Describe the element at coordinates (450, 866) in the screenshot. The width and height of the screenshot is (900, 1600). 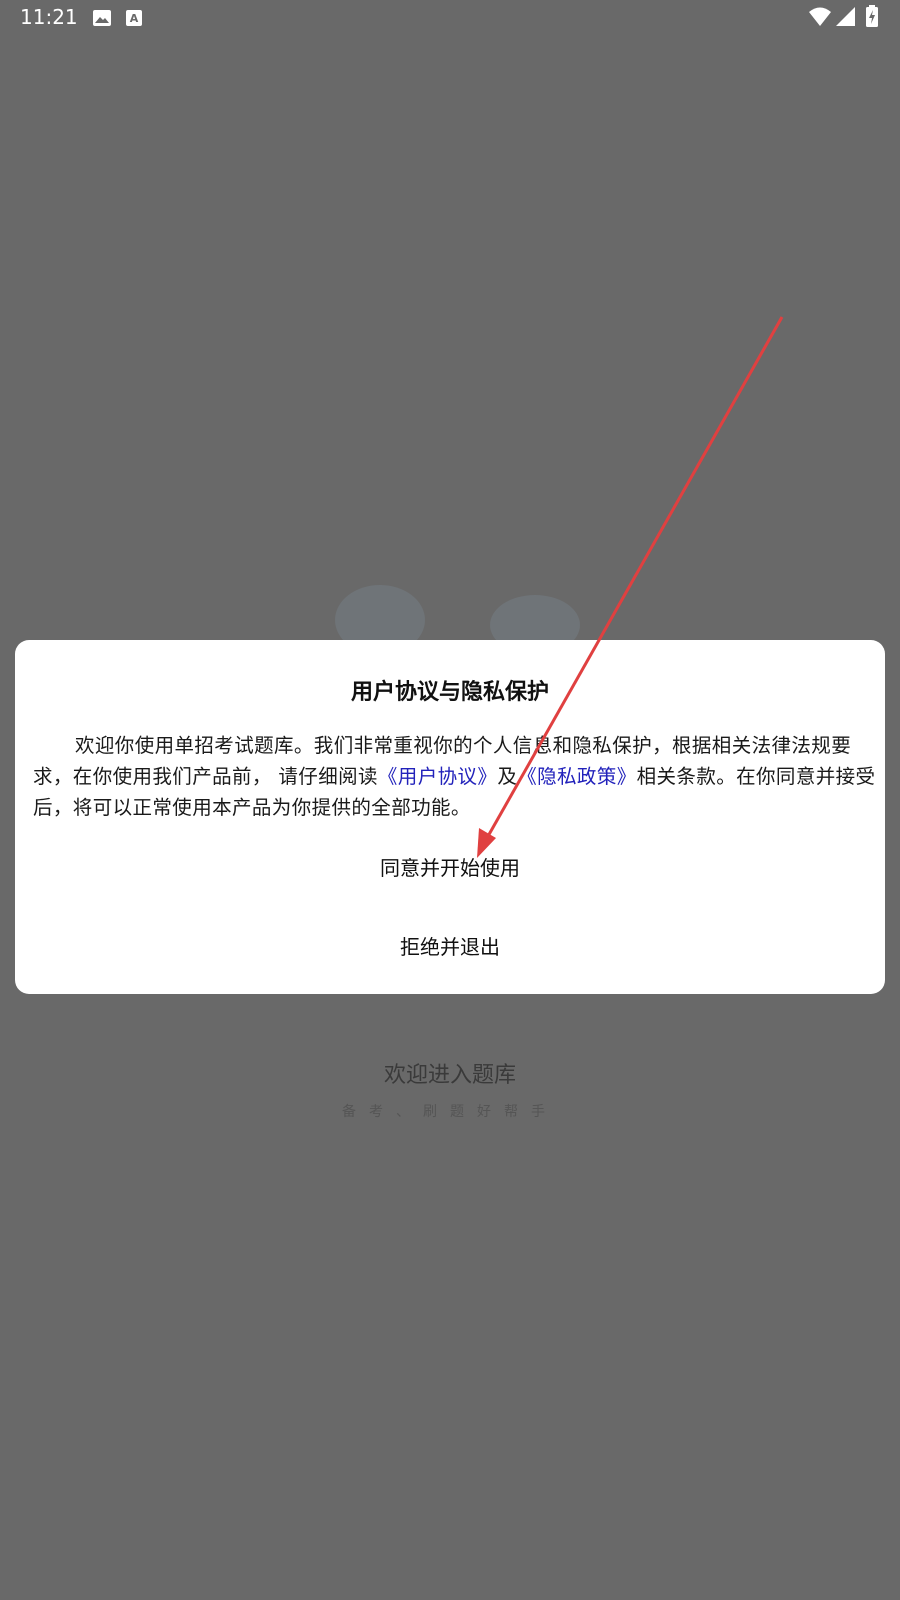
I see `agree-button: 同意并开始使用` at that location.